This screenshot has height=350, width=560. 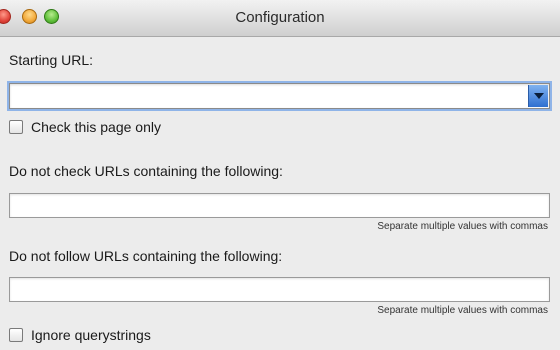 I want to click on window-title: Configuration, so click(x=280, y=17).